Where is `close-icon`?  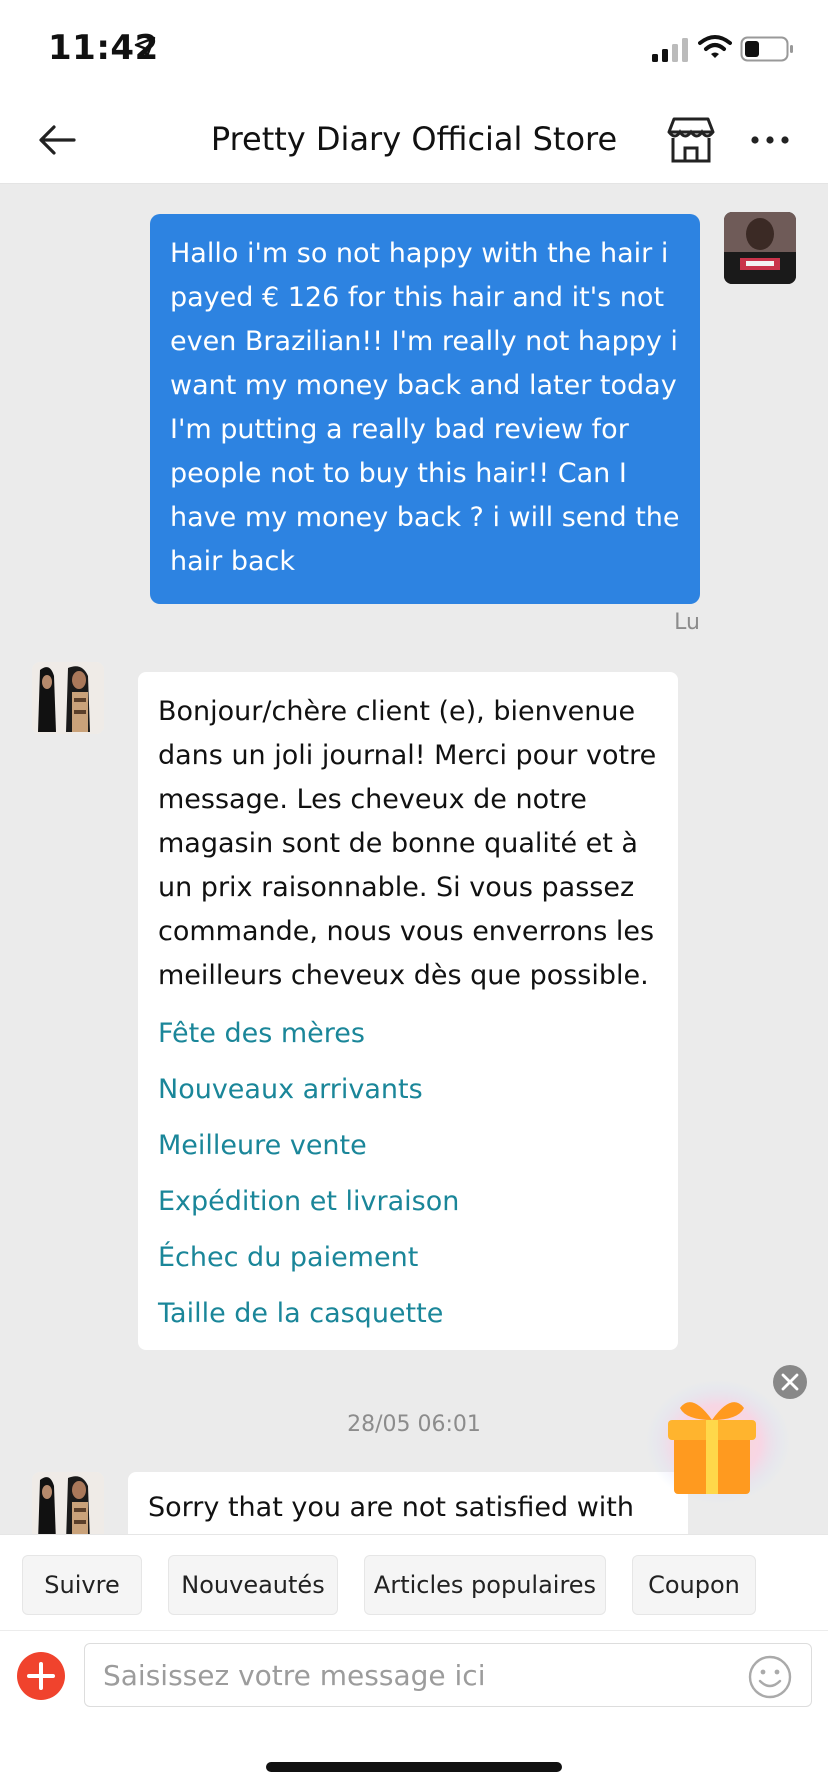 close-icon is located at coordinates (790, 1382).